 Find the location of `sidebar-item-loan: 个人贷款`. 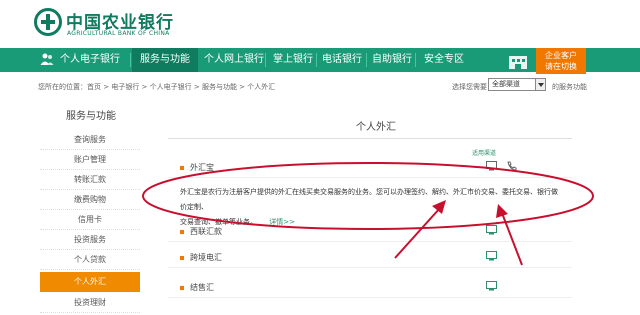

sidebar-item-loan: 个人贷款 is located at coordinates (90, 260).